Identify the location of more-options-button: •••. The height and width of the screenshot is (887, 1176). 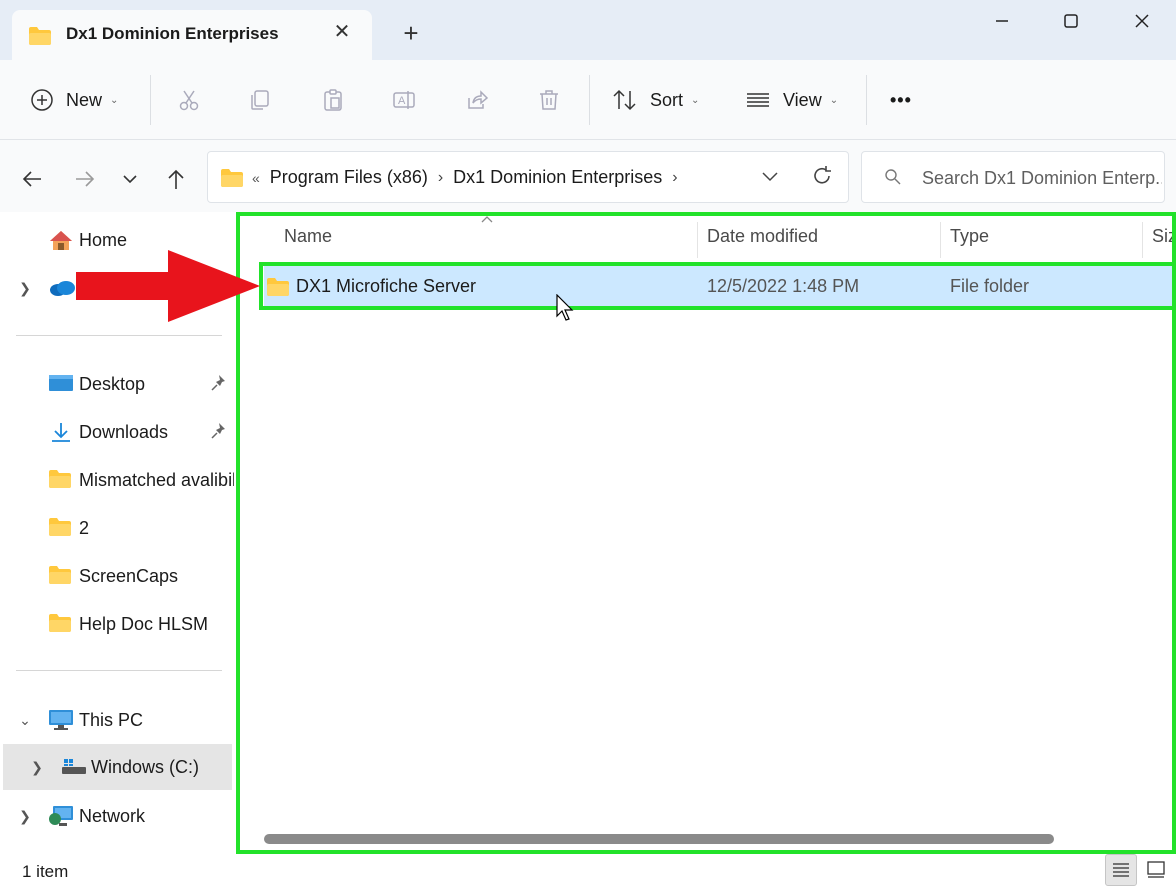
(901, 100).